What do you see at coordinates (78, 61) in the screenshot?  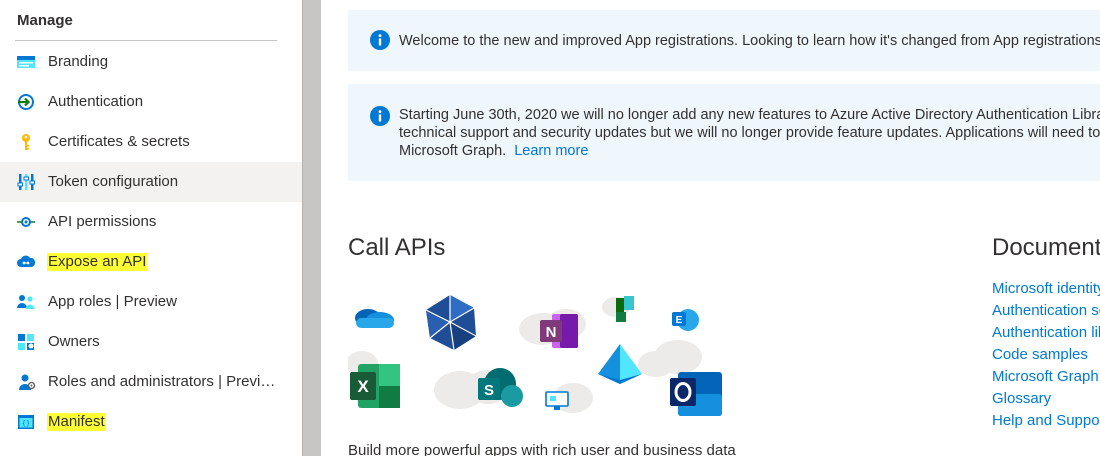 I see `sidebar-item-label: Branding` at bounding box center [78, 61].